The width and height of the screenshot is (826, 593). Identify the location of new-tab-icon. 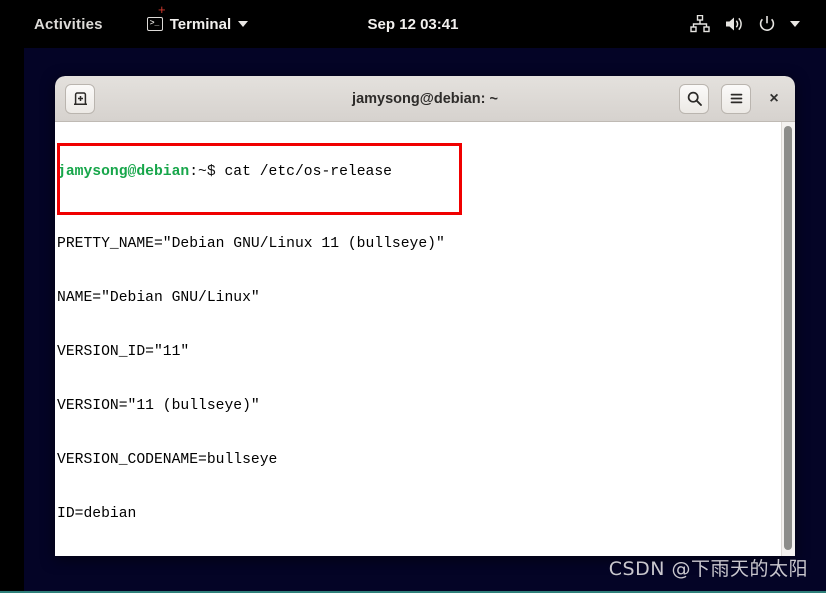
(80, 98).